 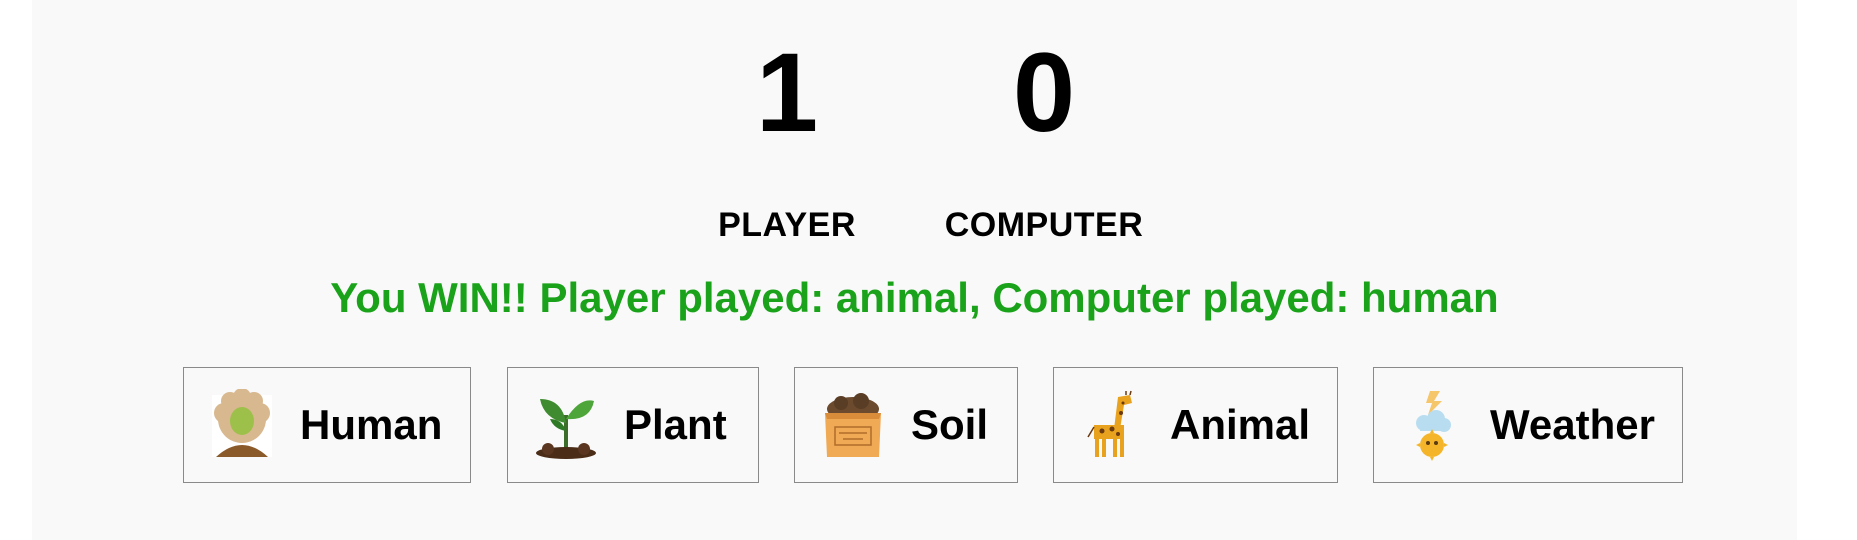 What do you see at coordinates (1572, 424) in the screenshot?
I see `weather-label: Weather` at bounding box center [1572, 424].